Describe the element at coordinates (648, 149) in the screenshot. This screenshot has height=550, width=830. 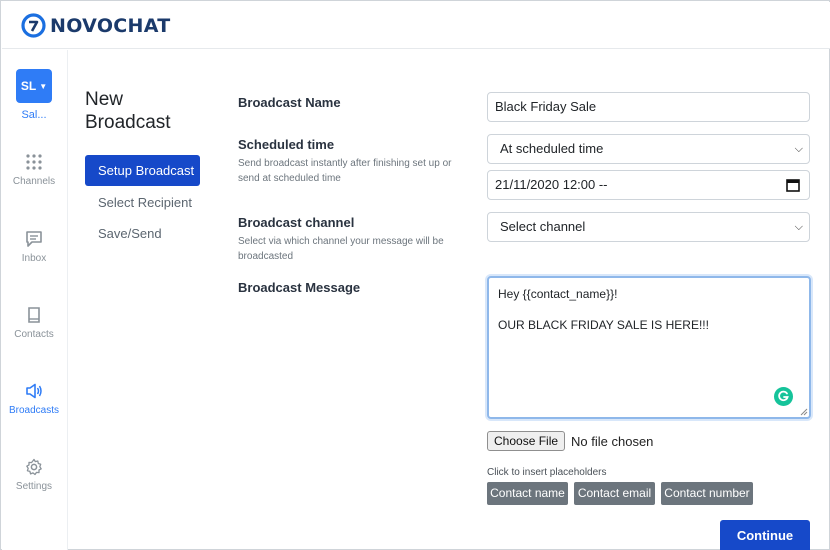
I see `scheduled-time-select: At scheduled time ⌵` at that location.